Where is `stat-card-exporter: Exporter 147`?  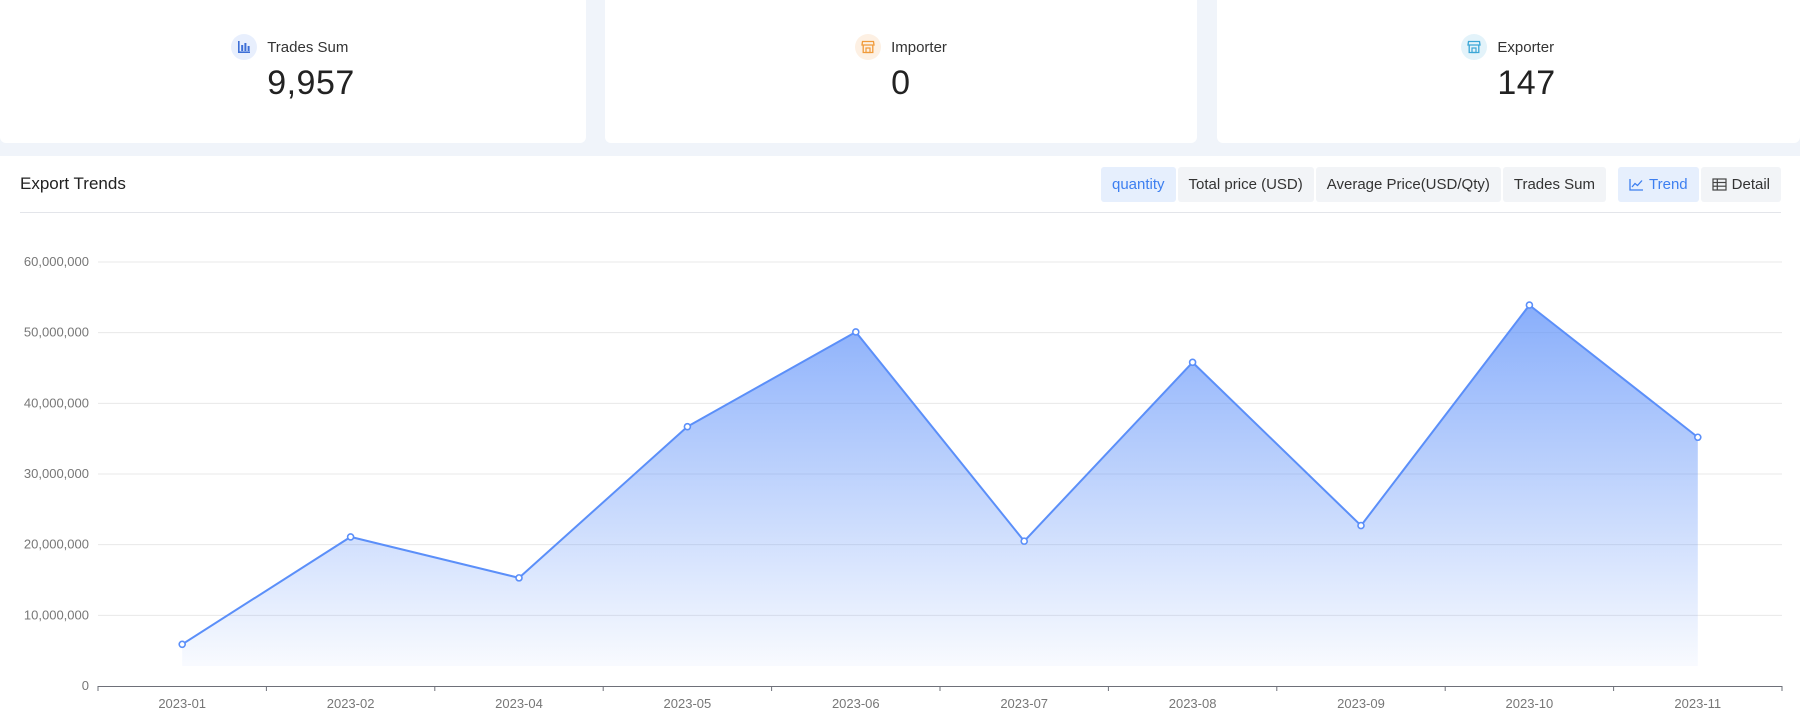 stat-card-exporter: Exporter 147 is located at coordinates (1508, 71).